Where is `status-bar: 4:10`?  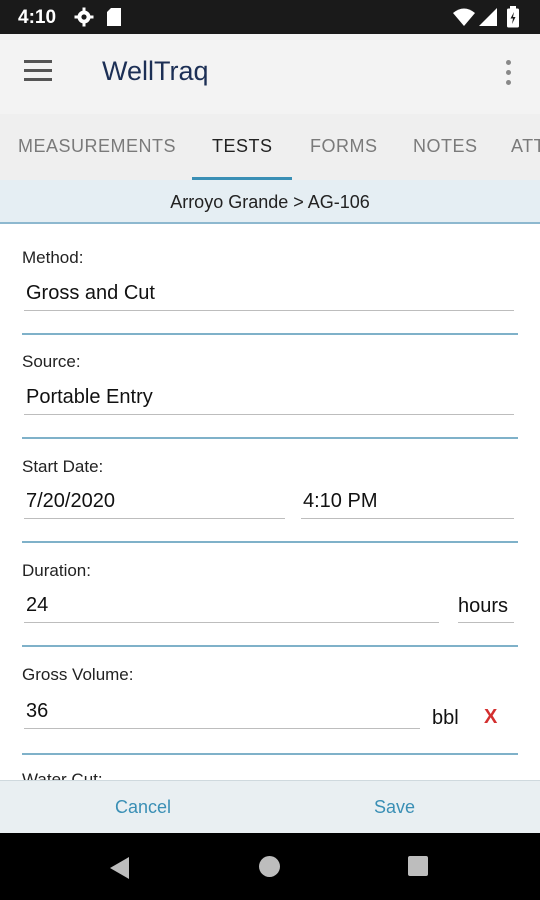
status-bar: 4:10 is located at coordinates (270, 17).